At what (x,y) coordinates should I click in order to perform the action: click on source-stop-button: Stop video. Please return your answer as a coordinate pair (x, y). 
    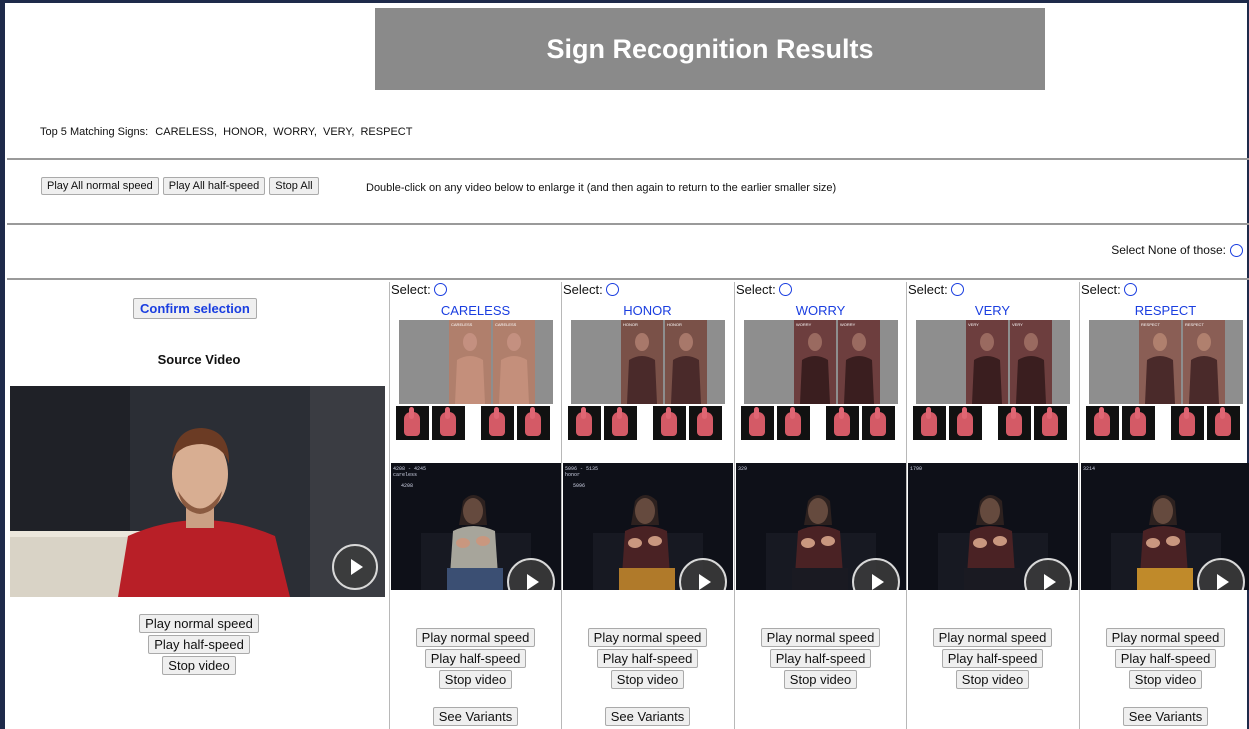
    Looking at the image, I should click on (199, 665).